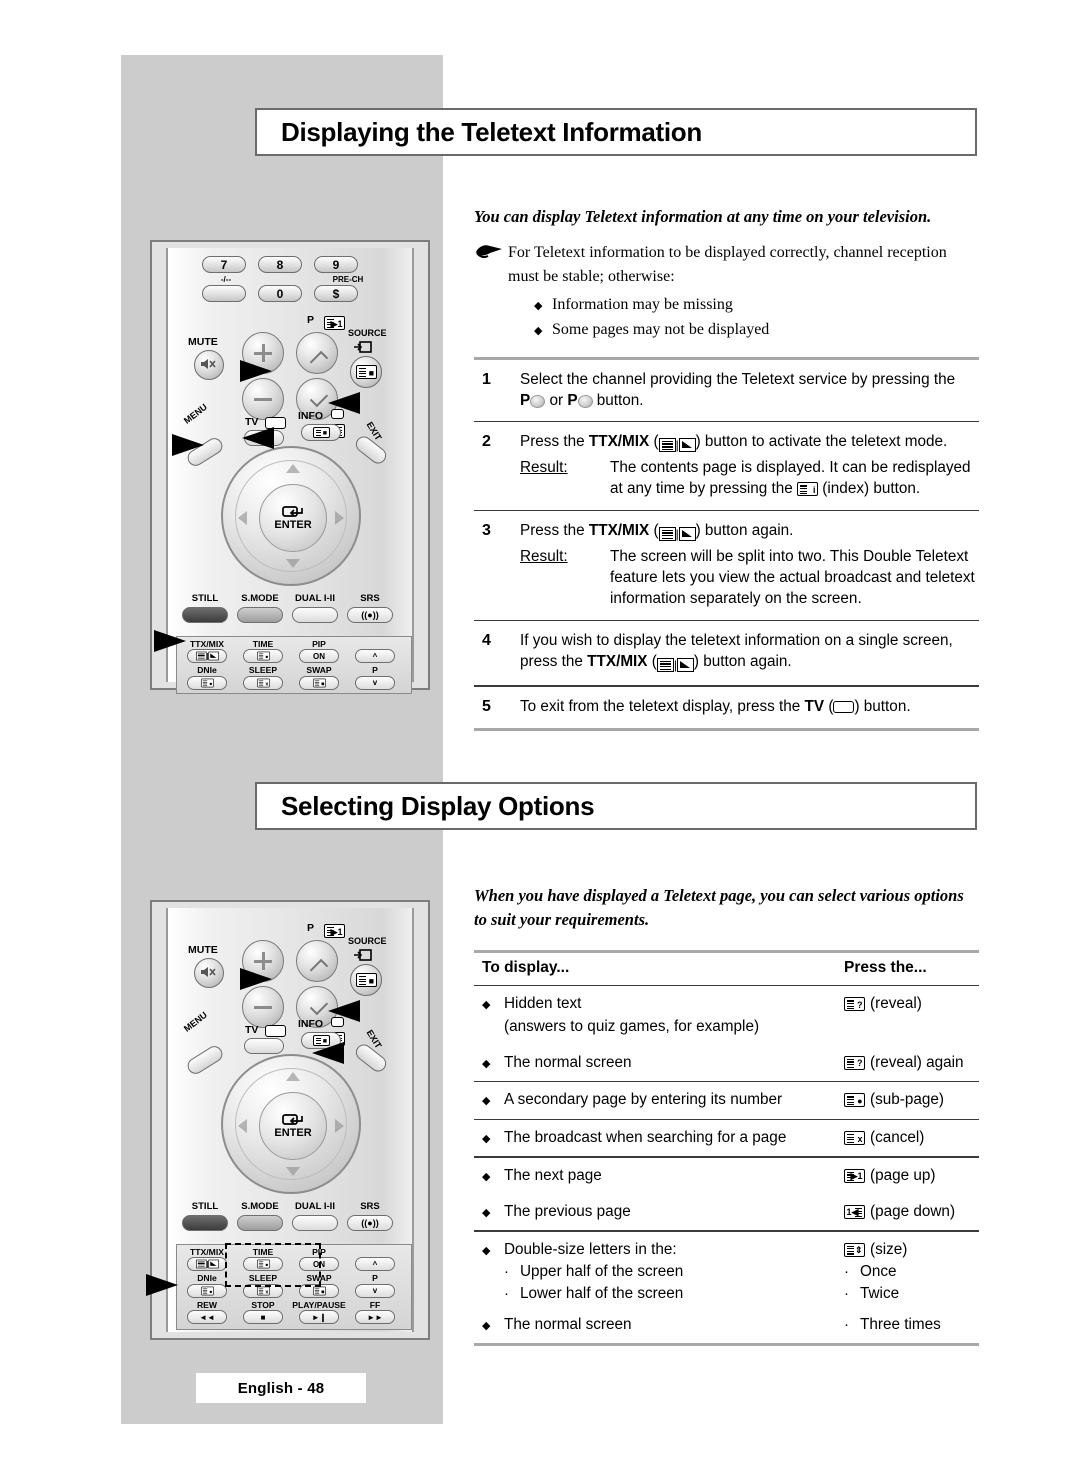 The image size is (1080, 1482). Describe the element at coordinates (854, 1004) in the screenshot. I see `reveal-icon: ?` at that location.